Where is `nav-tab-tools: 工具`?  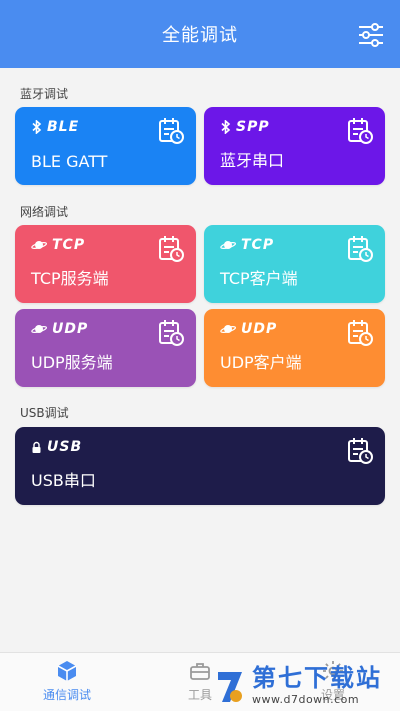 nav-tab-tools: 工具 is located at coordinates (200, 683).